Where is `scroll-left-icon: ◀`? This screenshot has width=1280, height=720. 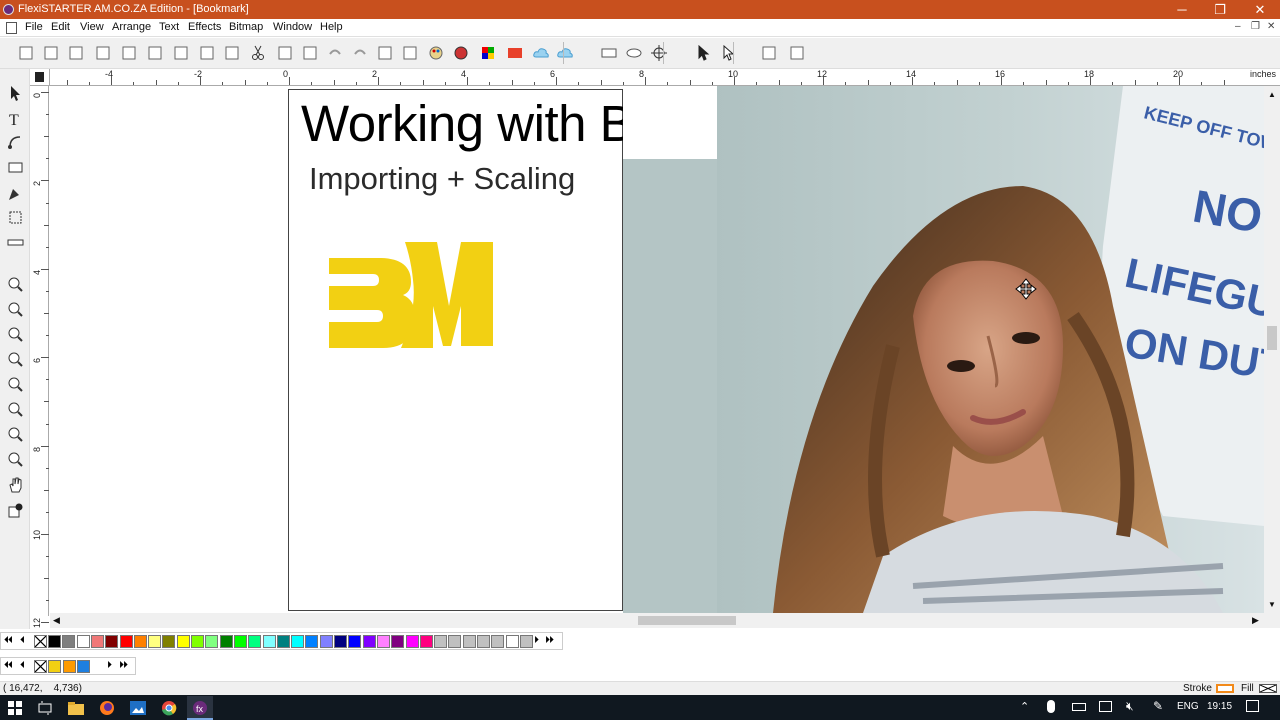
scroll-left-icon: ◀ is located at coordinates (56, 620).